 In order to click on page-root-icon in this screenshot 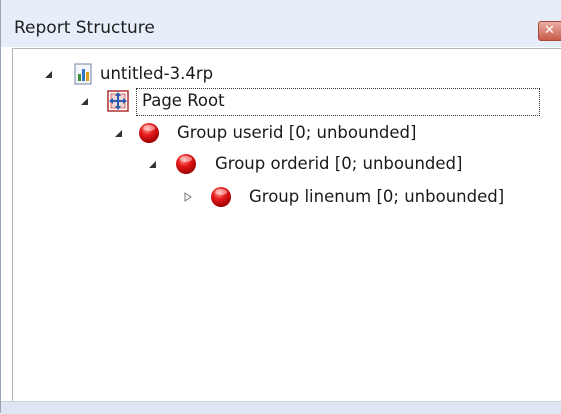, I will do `click(118, 101)`.